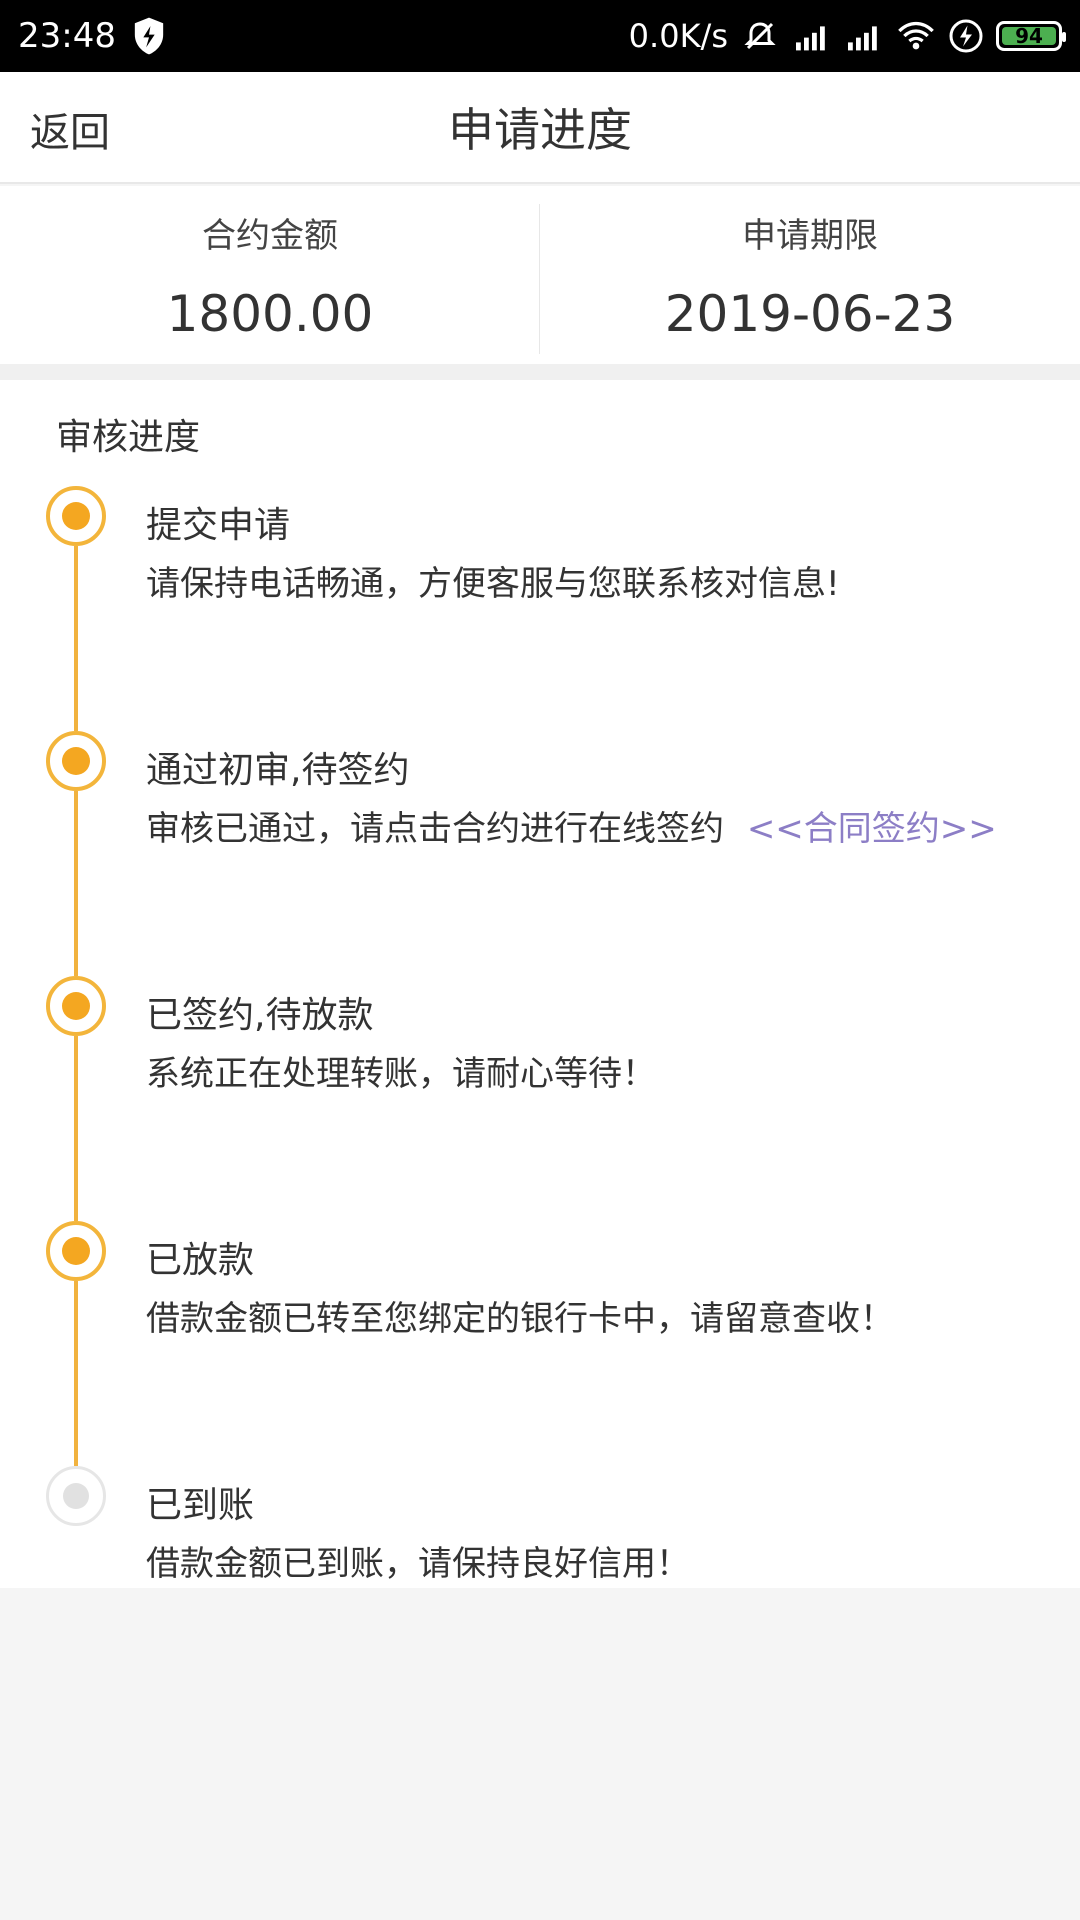 This screenshot has width=1080, height=1920. I want to click on progress-step-5: 已到账 借款金额已到账，请保持良好信用！, so click(540, 1526).